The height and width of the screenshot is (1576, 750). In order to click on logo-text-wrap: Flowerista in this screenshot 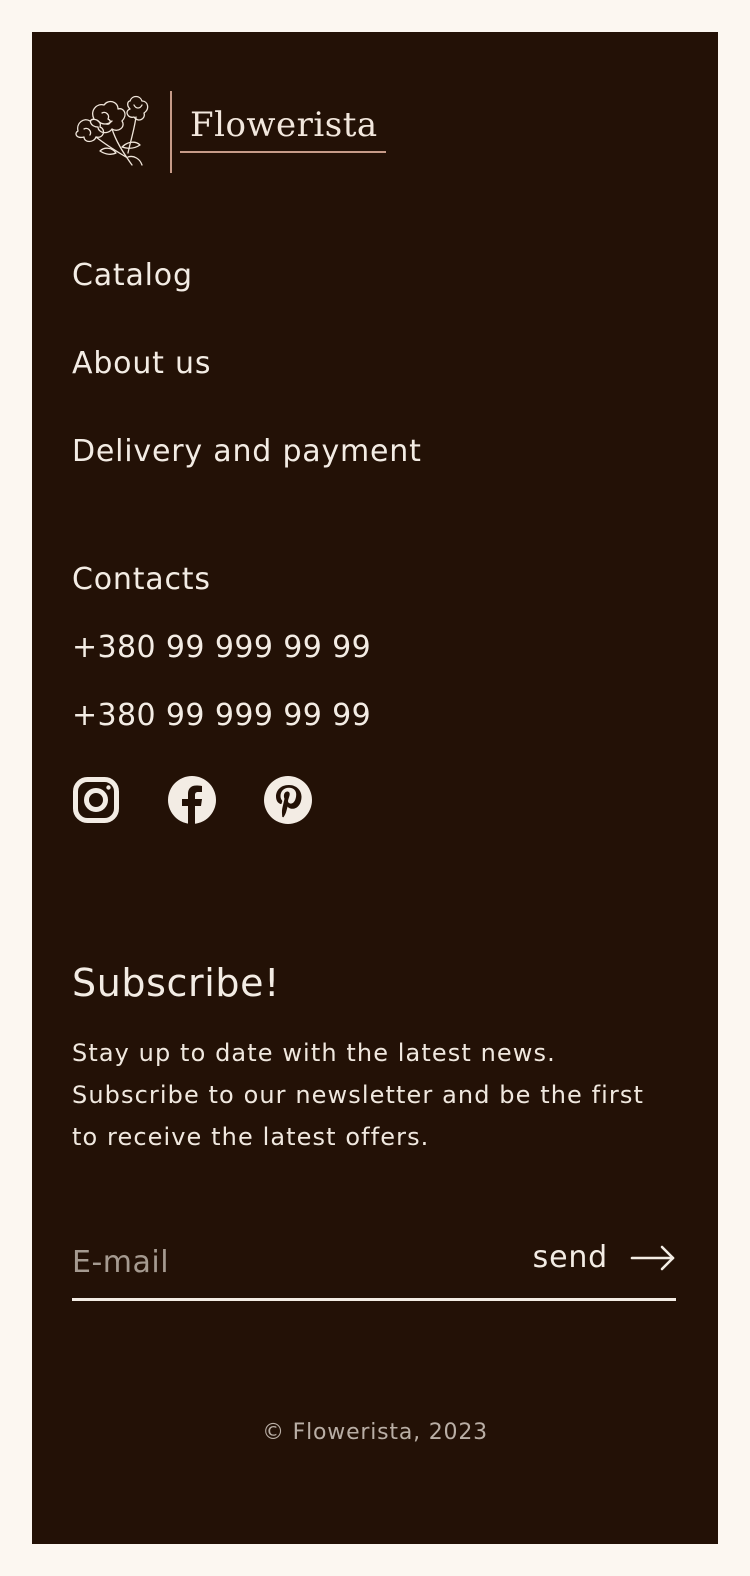, I will do `click(285, 132)`.